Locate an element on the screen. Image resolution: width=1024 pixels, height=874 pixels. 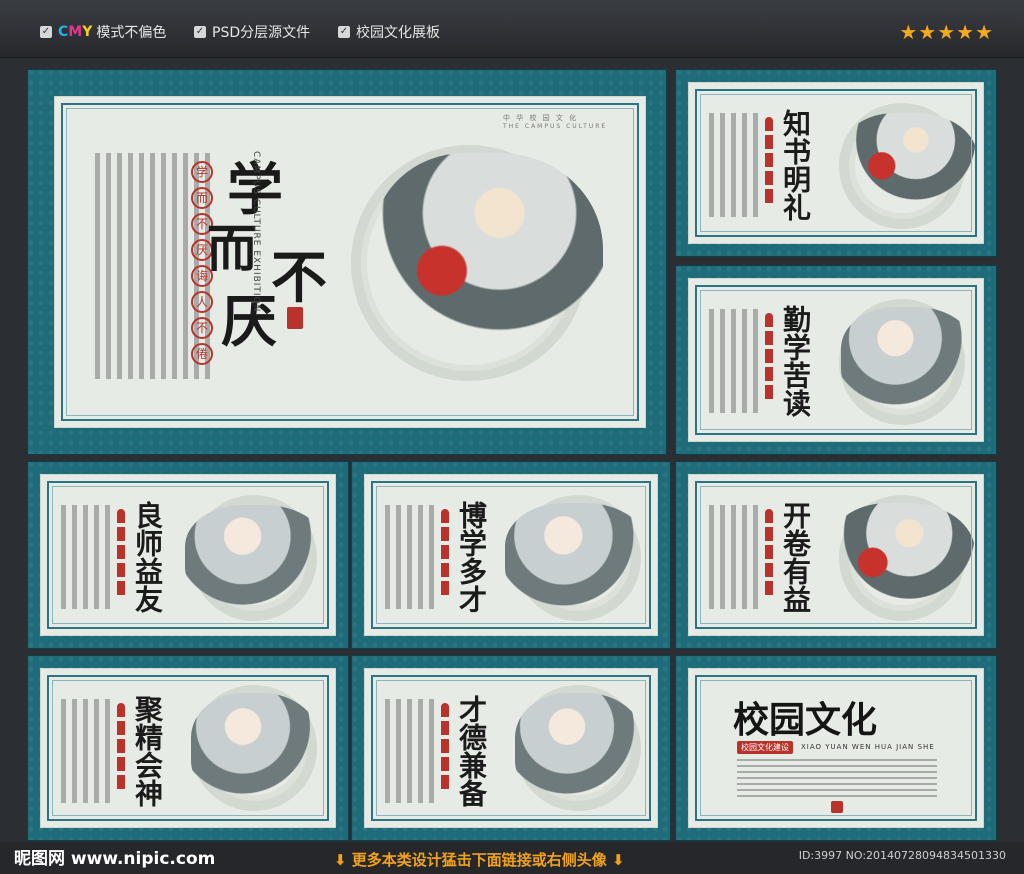
panel-jujing-huishen: 聚精会神 is located at coordinates (188, 748).